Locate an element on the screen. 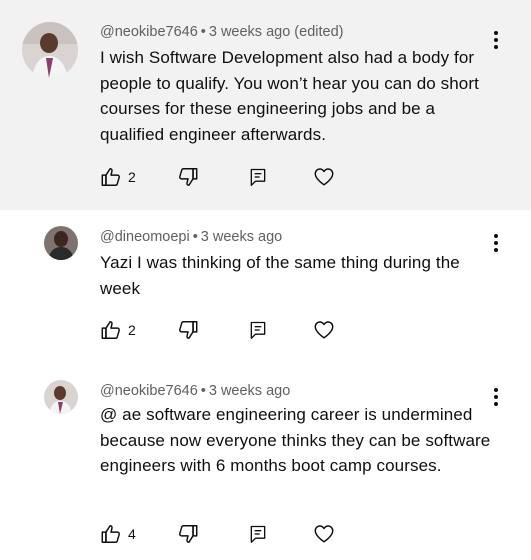  like-button: 4 is located at coordinates (118, 534).